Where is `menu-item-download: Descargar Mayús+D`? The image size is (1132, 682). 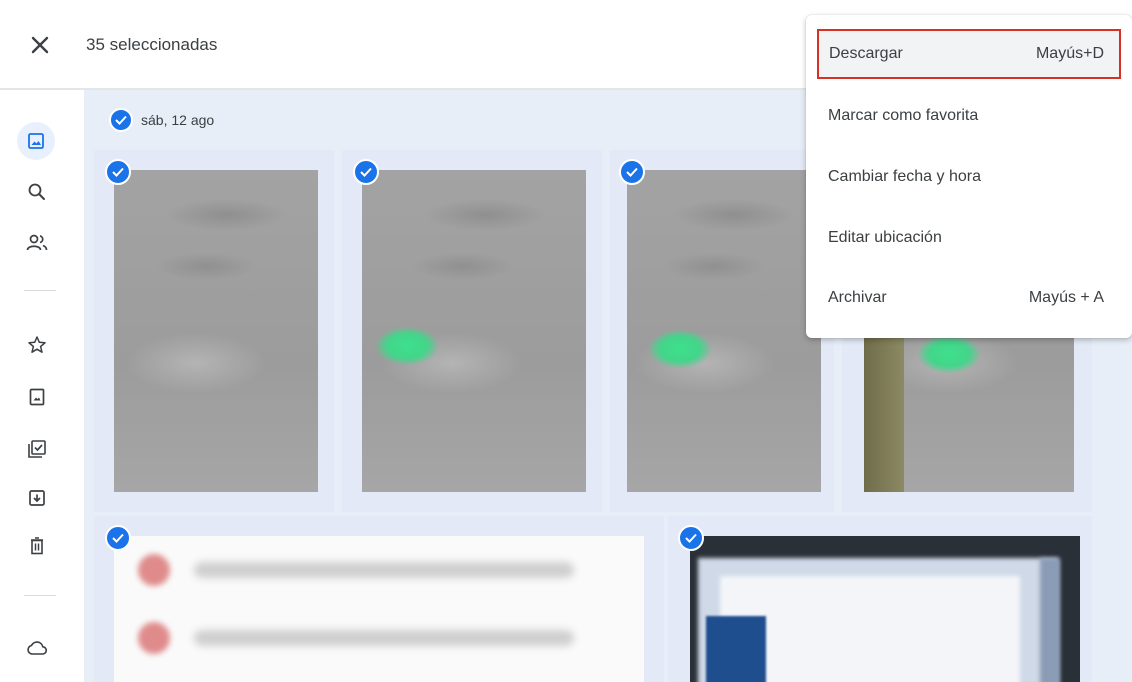
menu-item-download: Descargar Mayús+D is located at coordinates (969, 54).